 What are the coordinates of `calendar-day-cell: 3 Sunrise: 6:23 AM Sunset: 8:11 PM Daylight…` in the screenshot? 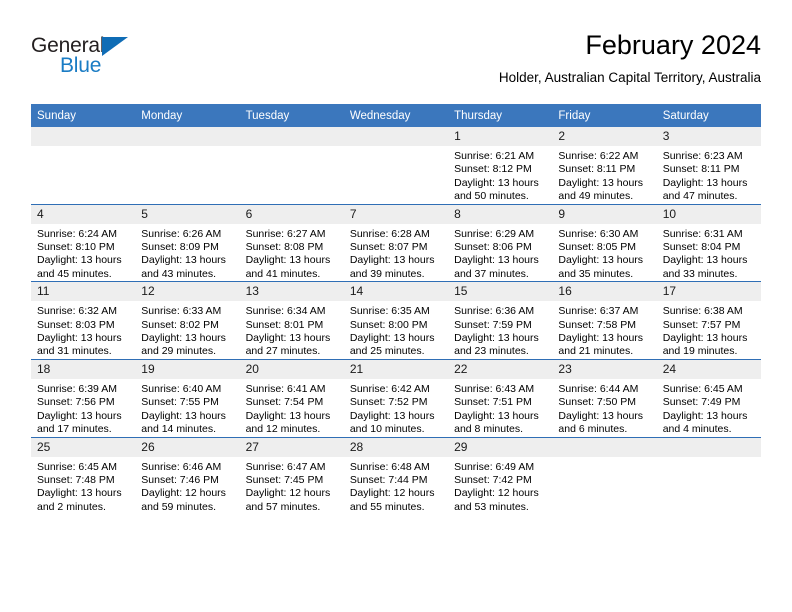 It's located at (708, 165).